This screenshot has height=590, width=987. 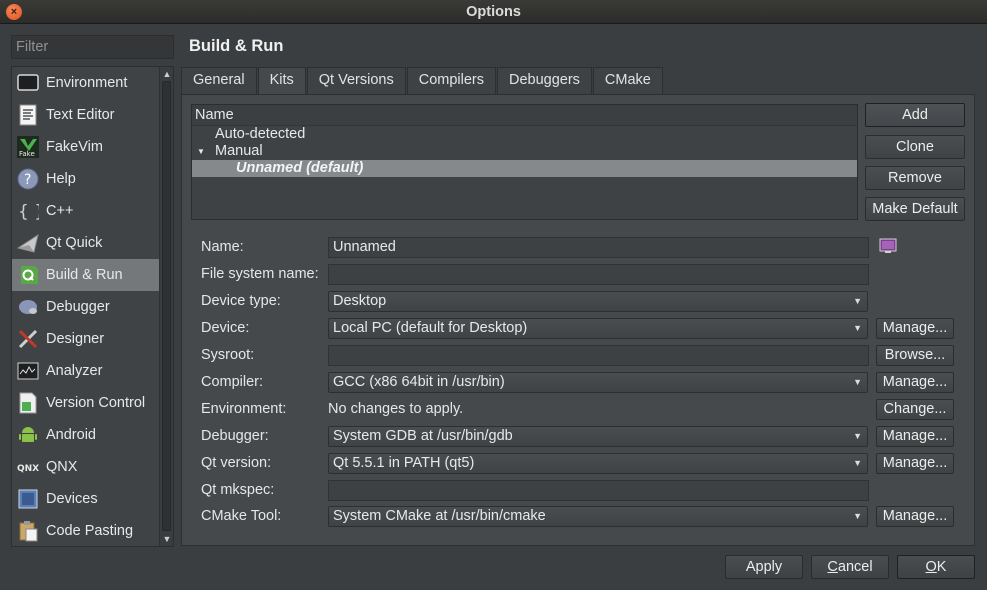 I want to click on version-control-icon, so click(x=28, y=403).